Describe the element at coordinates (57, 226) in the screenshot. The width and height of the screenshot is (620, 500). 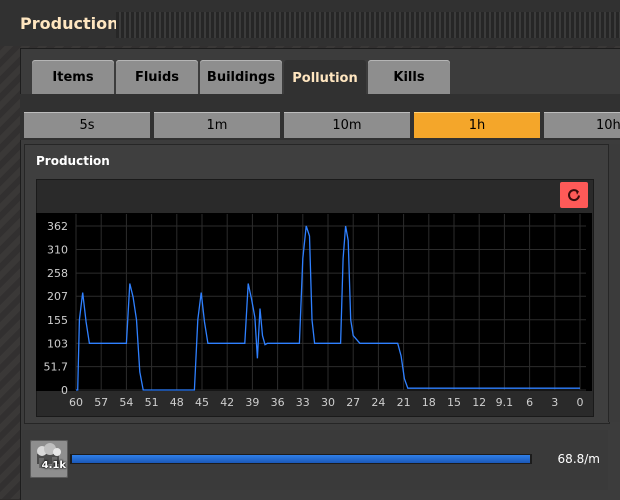
I see `y-tick-label: 362` at that location.